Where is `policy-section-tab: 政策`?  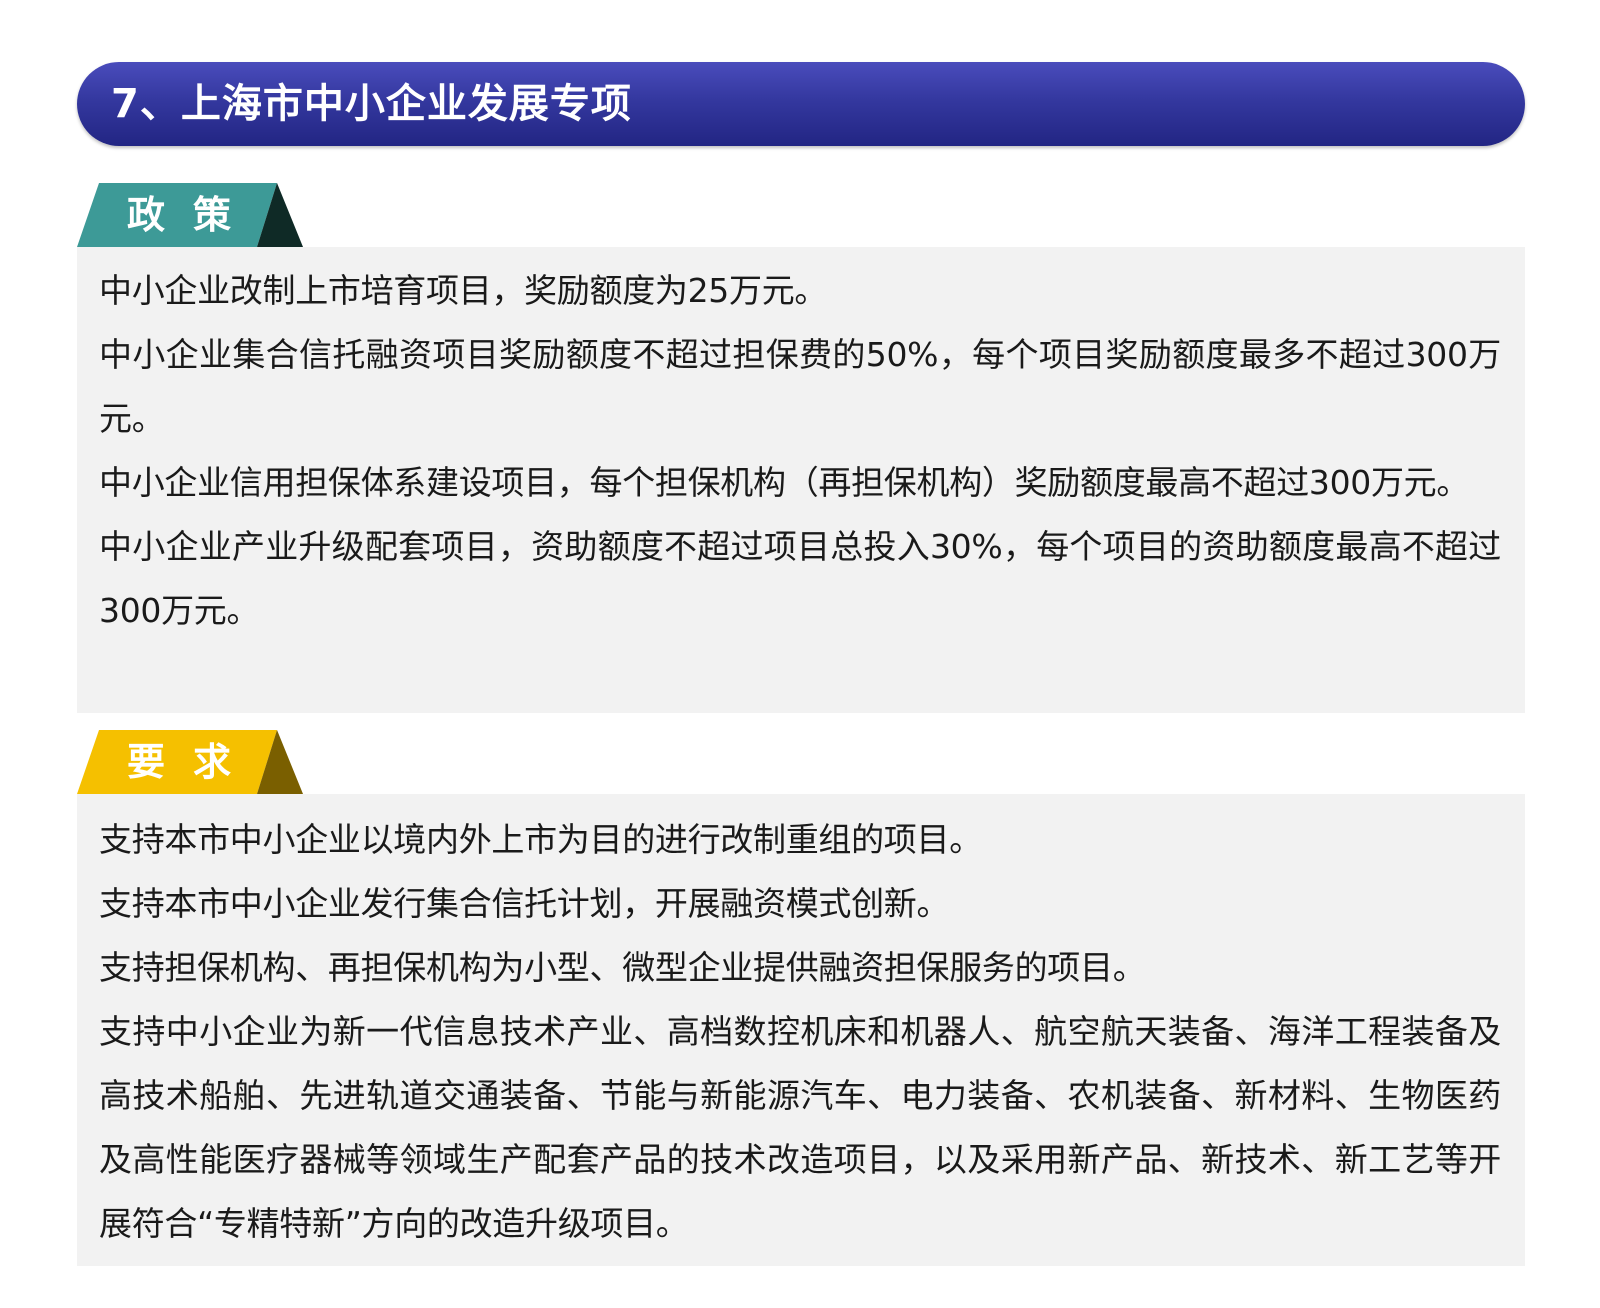
policy-section-tab: 政策 is located at coordinates (193, 215).